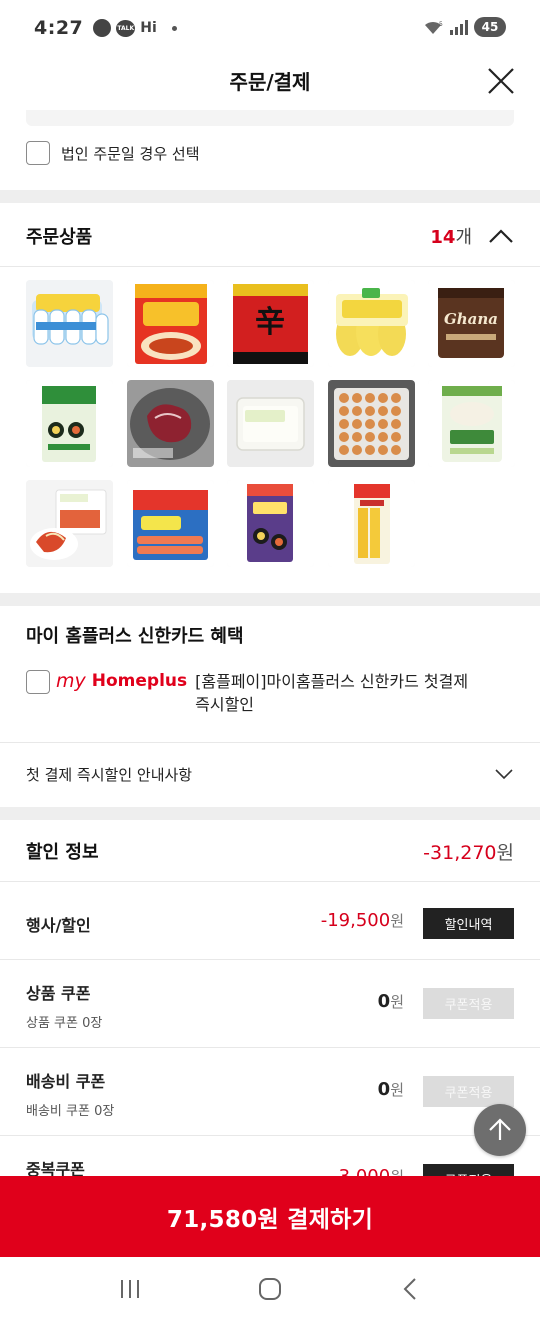 The height and width of the screenshot is (1320, 540). What do you see at coordinates (59, 28) in the screenshot?
I see `status-time: 4:27` at bounding box center [59, 28].